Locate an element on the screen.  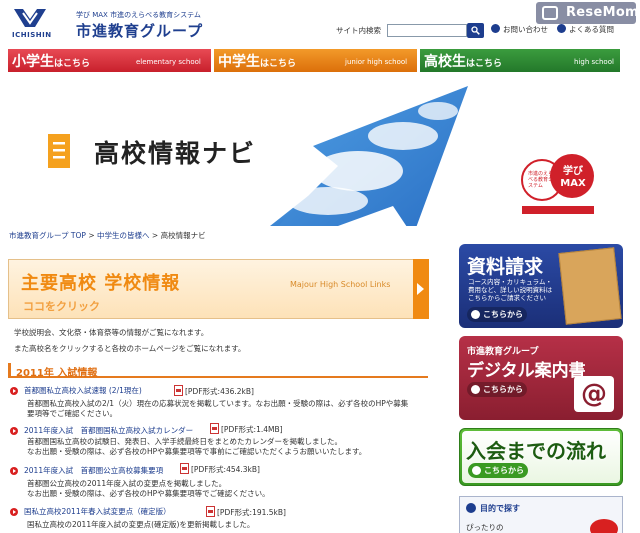
breadcrumb-current: 高校情報ナビ is located at coordinates (183, 235).